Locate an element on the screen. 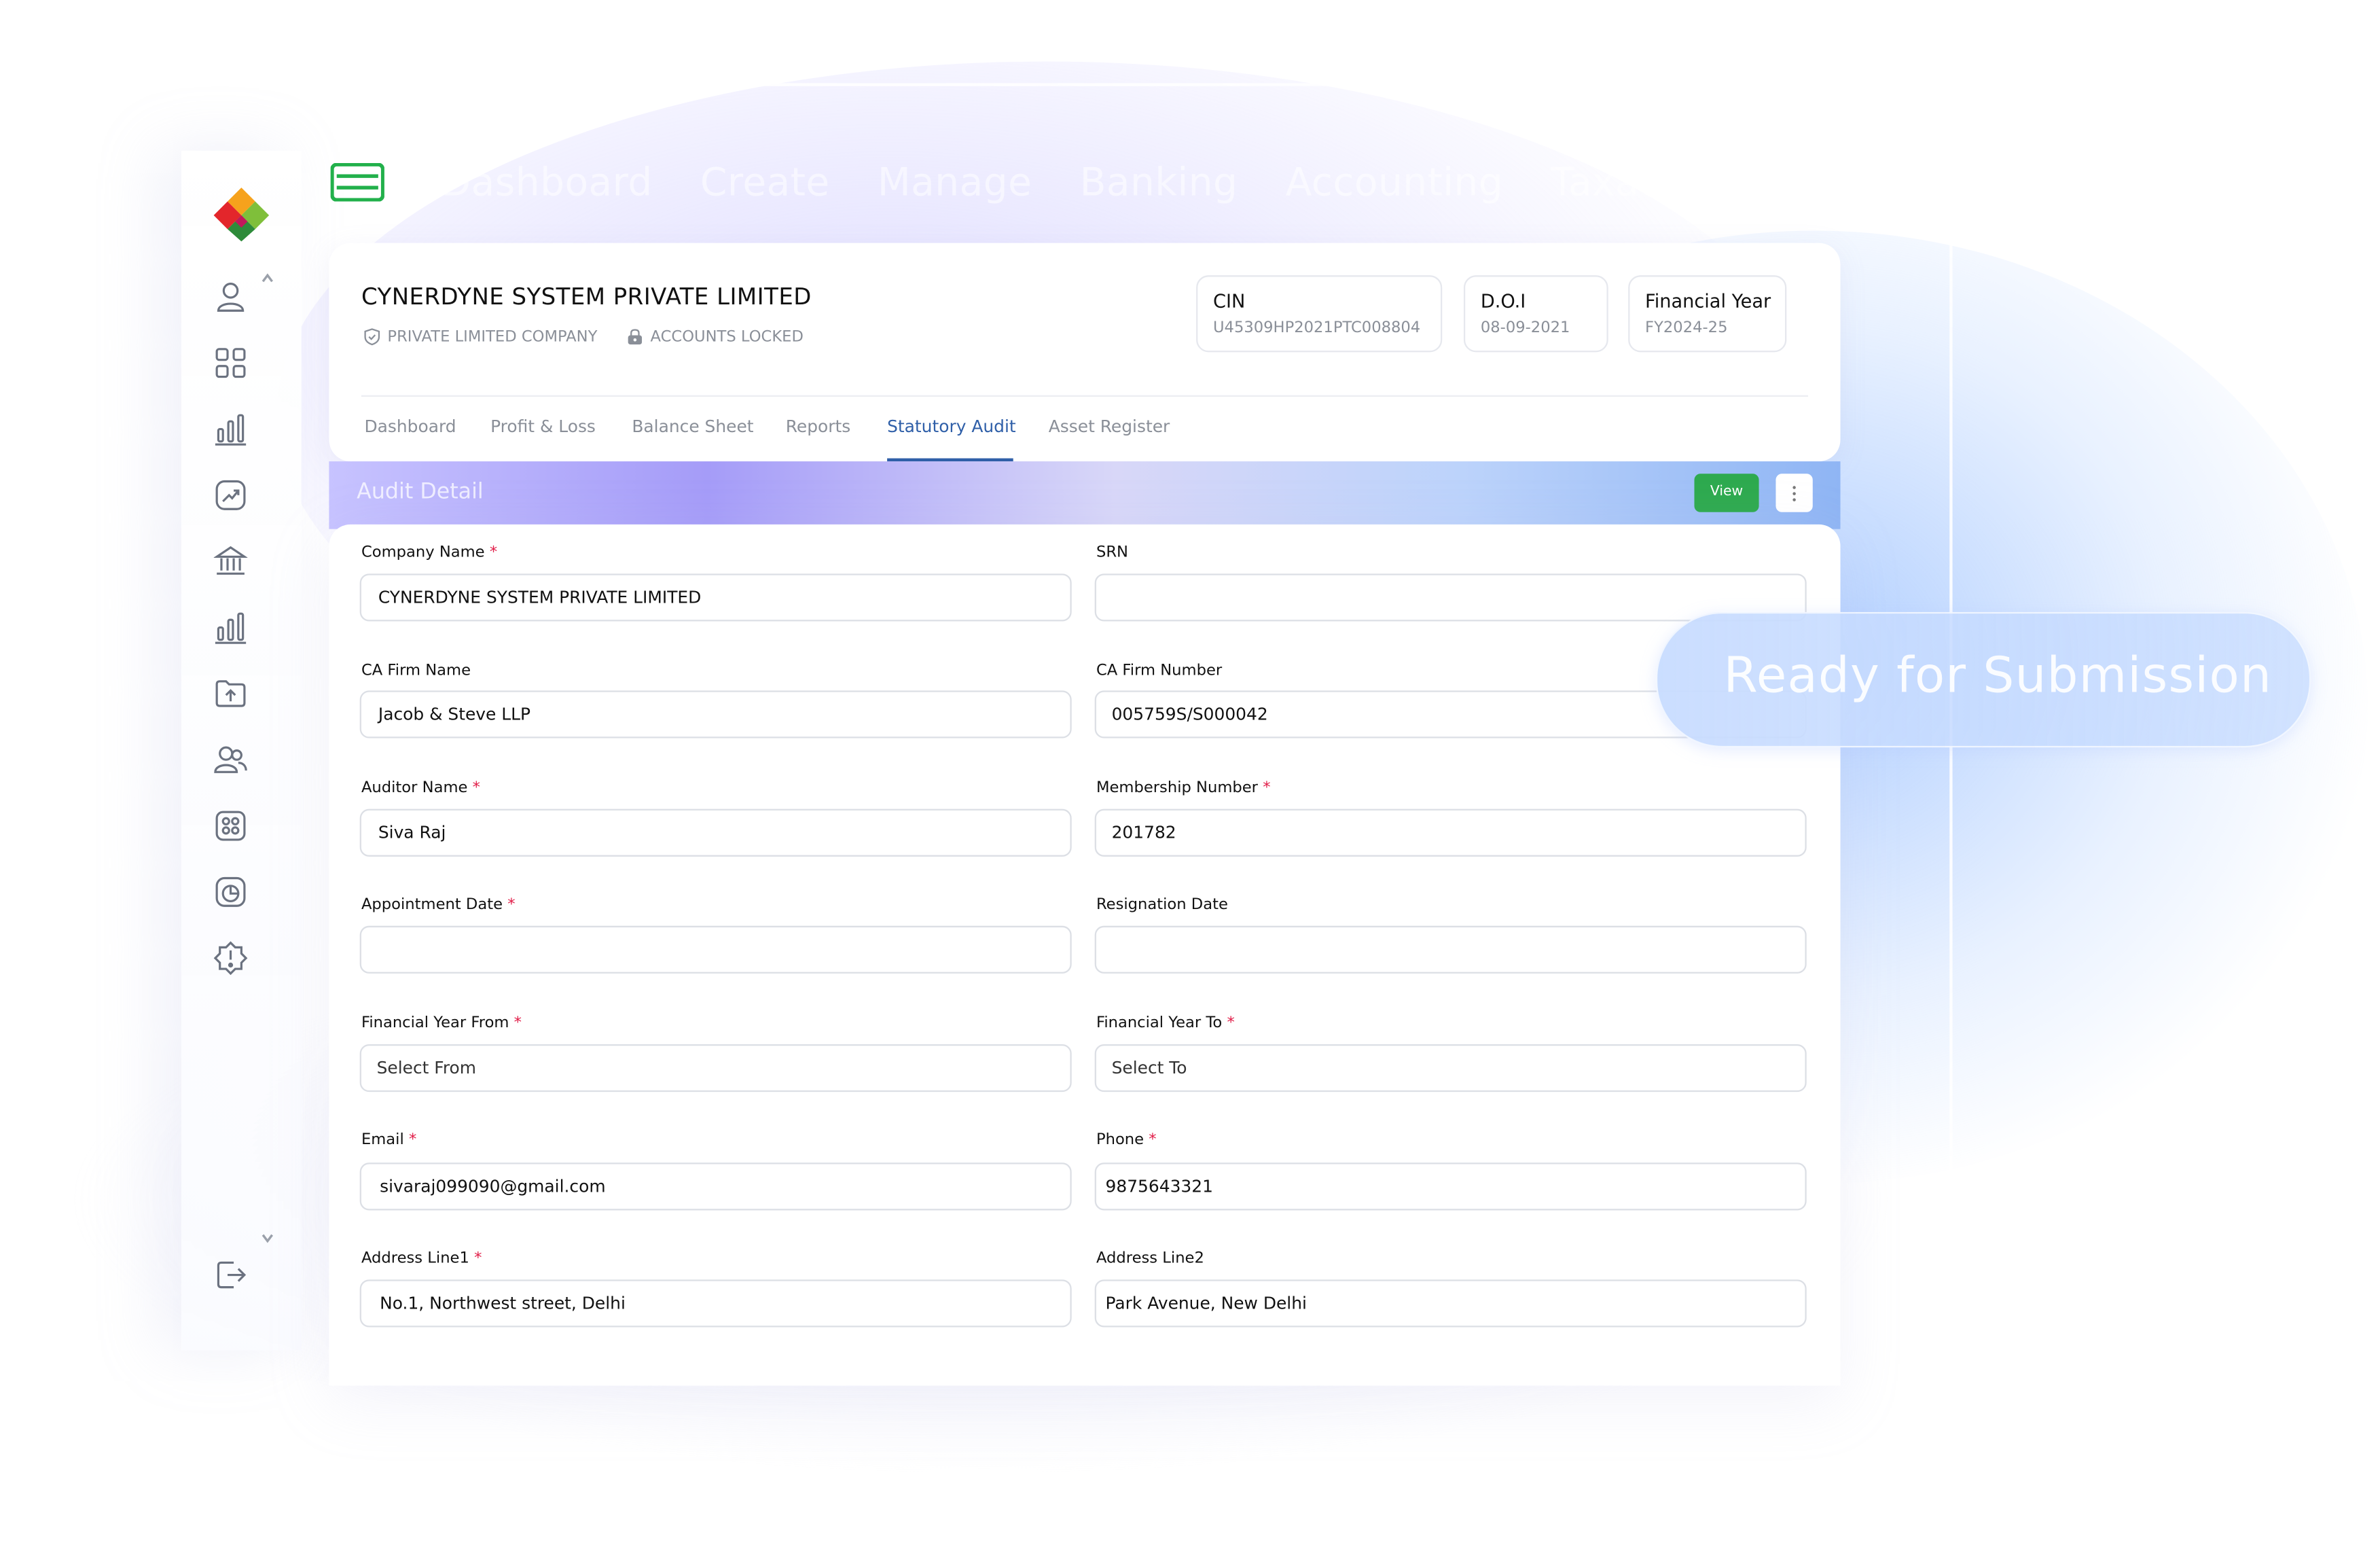 The height and width of the screenshot is (1564, 2380). phone-field: 9875643321 is located at coordinates (1450, 1187).